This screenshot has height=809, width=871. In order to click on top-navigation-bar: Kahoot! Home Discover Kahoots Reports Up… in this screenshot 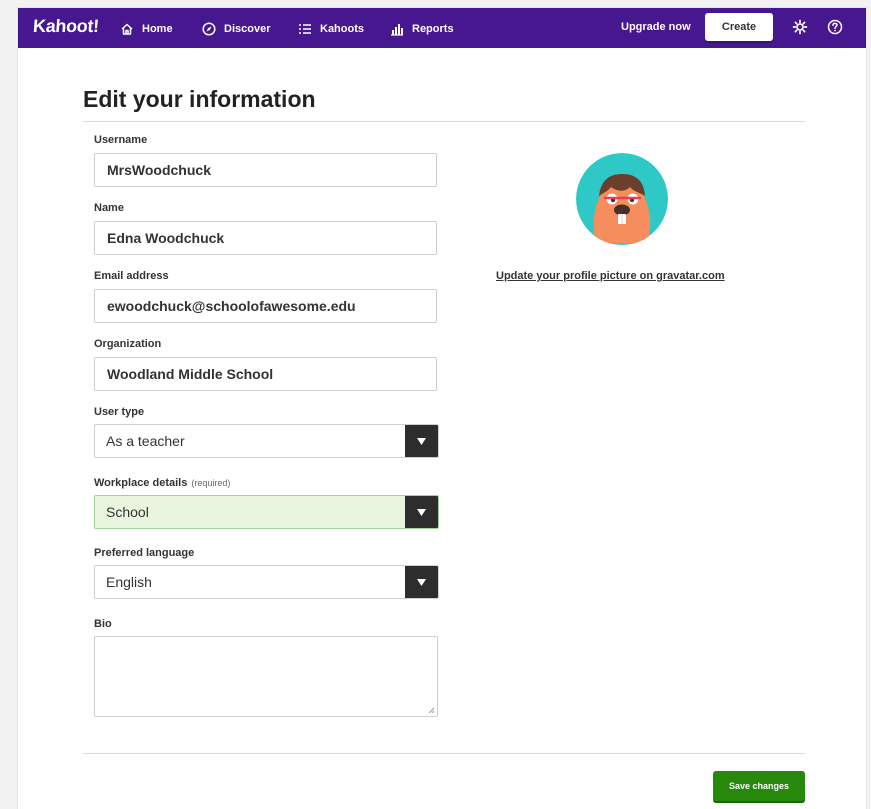, I will do `click(442, 28)`.